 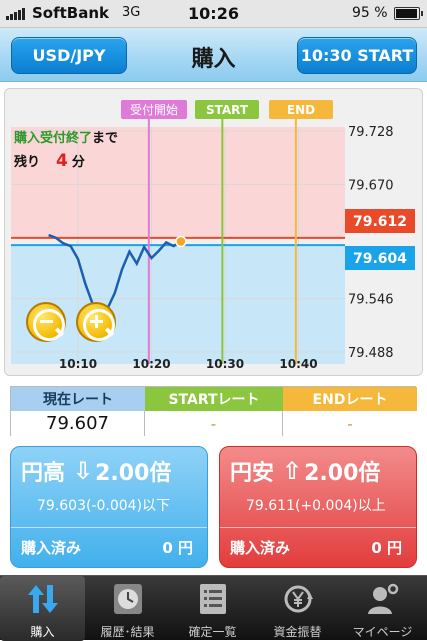 What do you see at coordinates (78, 162) in the screenshot?
I see `minutes-unit: 分` at bounding box center [78, 162].